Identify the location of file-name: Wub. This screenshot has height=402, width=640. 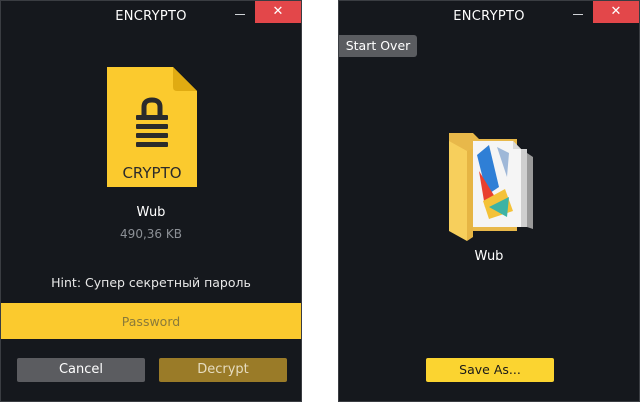
(151, 212).